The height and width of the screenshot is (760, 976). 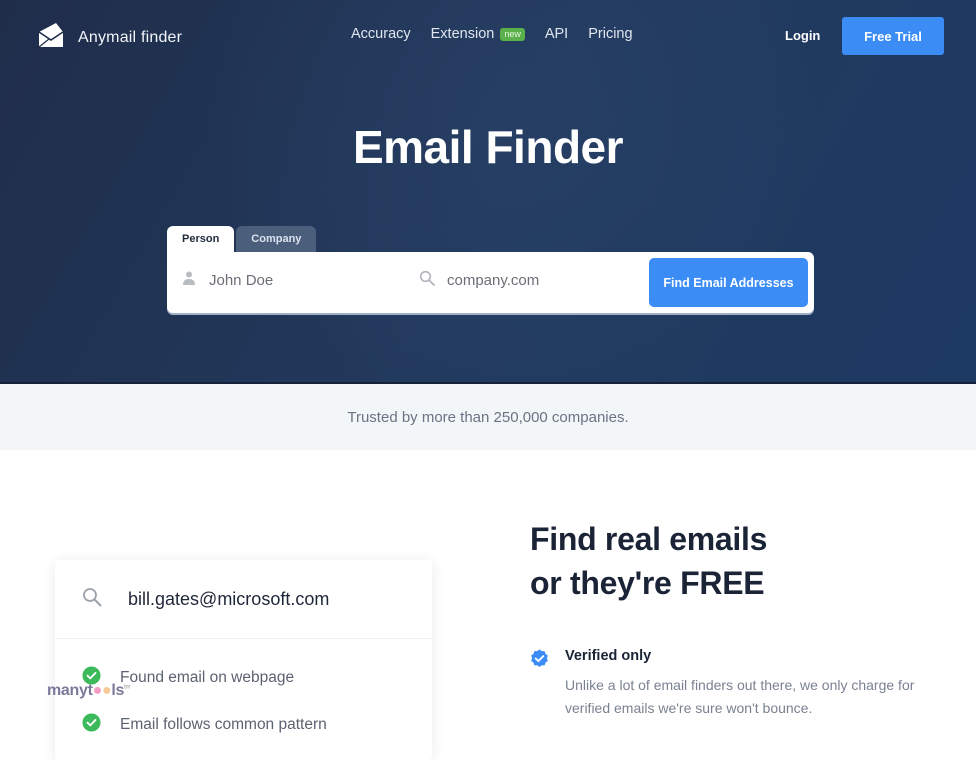 What do you see at coordinates (189, 280) in the screenshot?
I see `person-icon` at bounding box center [189, 280].